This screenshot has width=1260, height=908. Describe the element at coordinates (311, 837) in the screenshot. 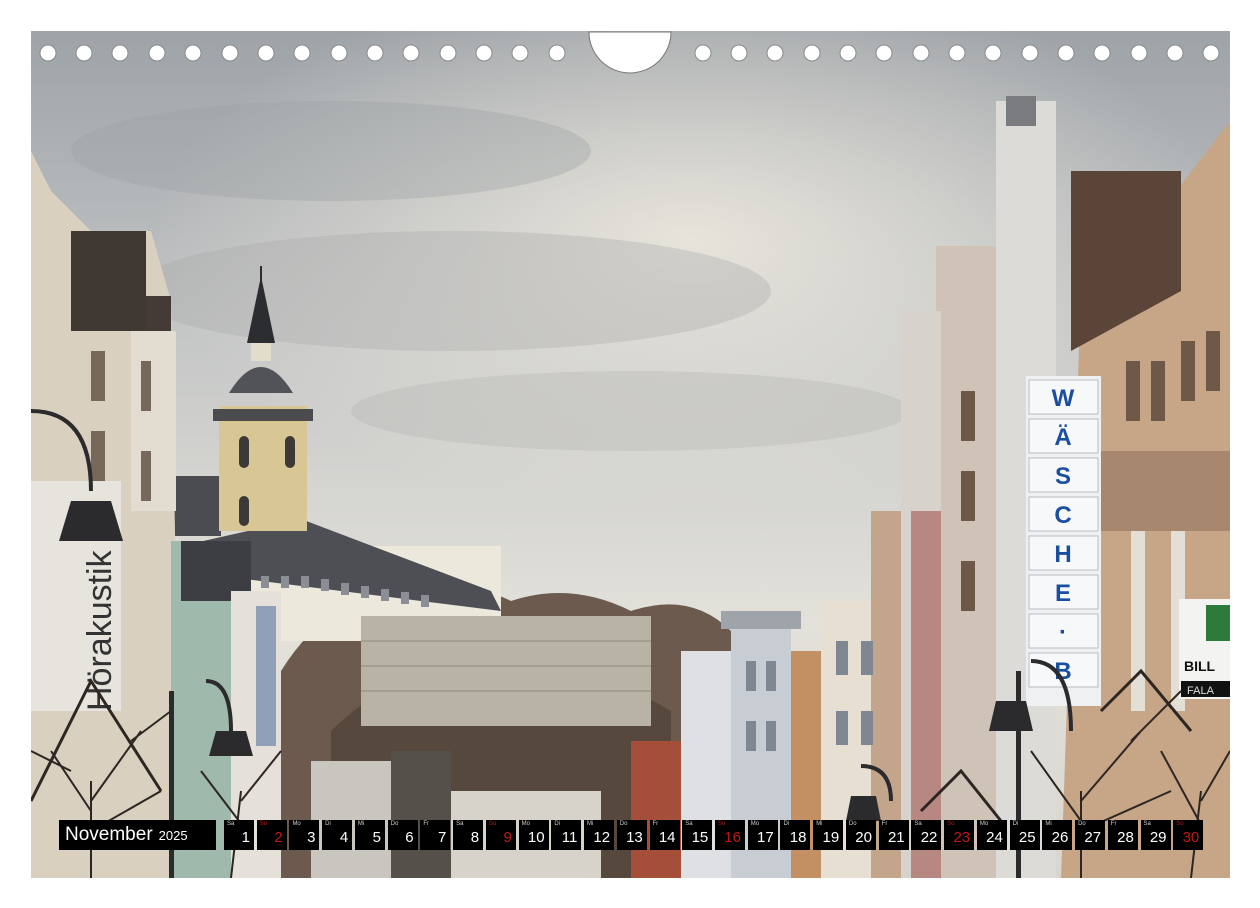

I see `day-number: 3` at that location.